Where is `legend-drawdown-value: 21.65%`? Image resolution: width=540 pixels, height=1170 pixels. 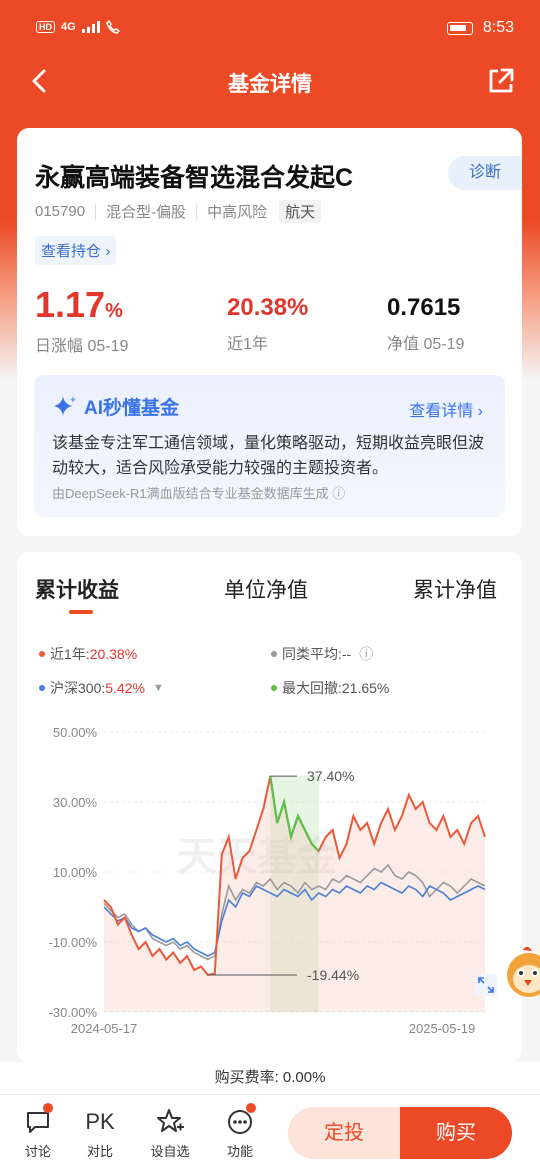
legend-drawdown-value: 21.65% is located at coordinates (365, 688).